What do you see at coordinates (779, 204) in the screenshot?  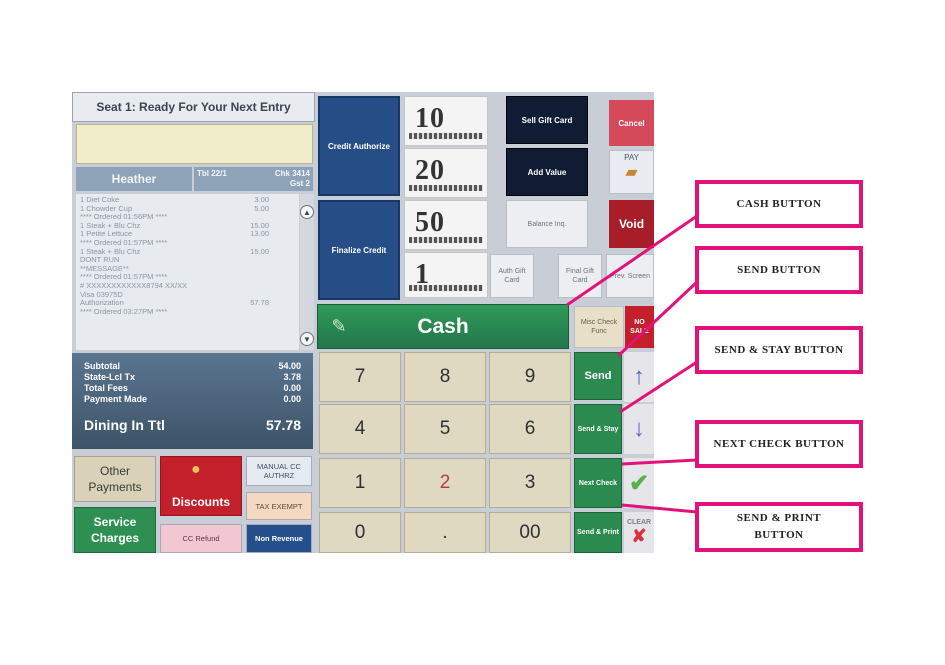 I see `cash-callout: CASH BUTTON` at bounding box center [779, 204].